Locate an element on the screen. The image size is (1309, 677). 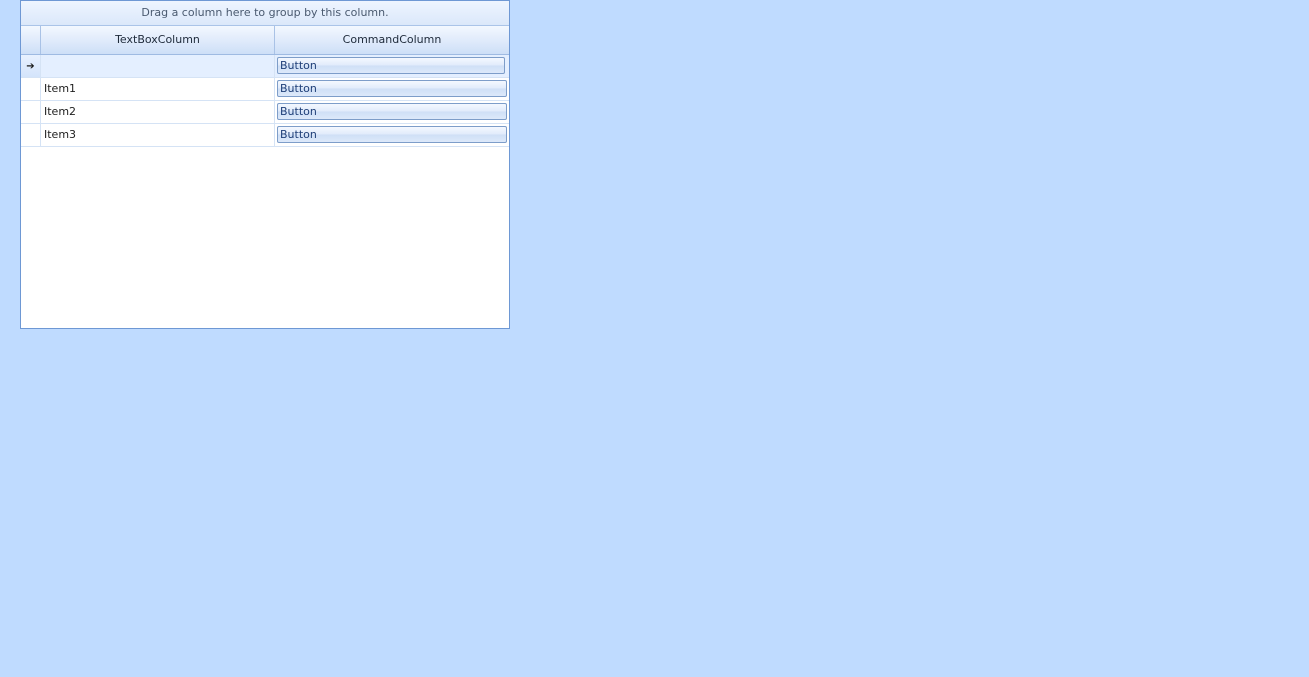
table-row: Item3 Button is located at coordinates (265, 135).